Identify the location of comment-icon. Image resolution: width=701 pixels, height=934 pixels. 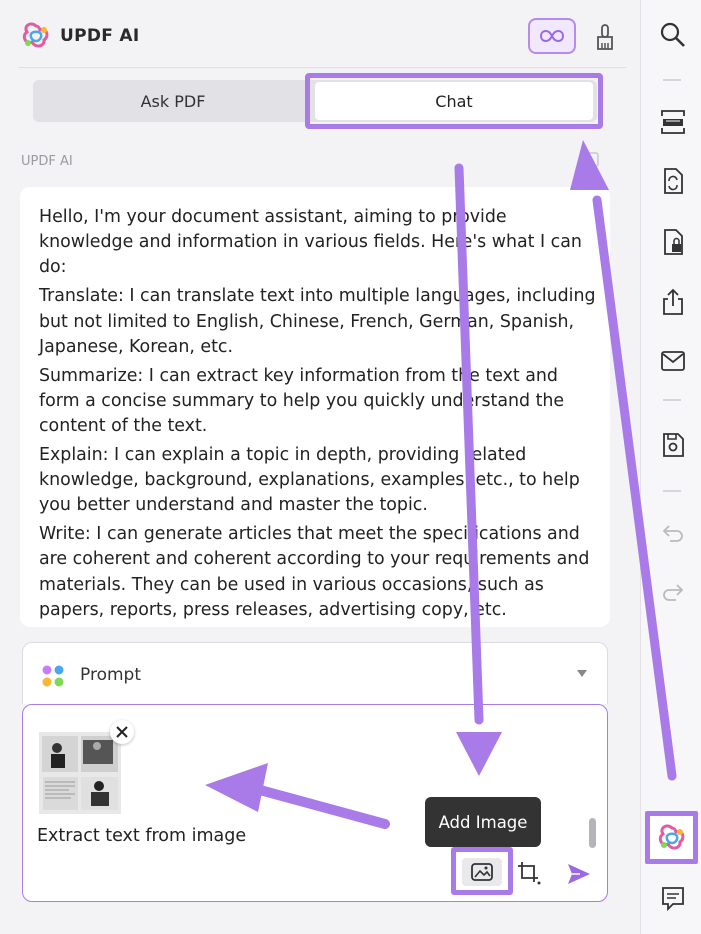
(673, 899).